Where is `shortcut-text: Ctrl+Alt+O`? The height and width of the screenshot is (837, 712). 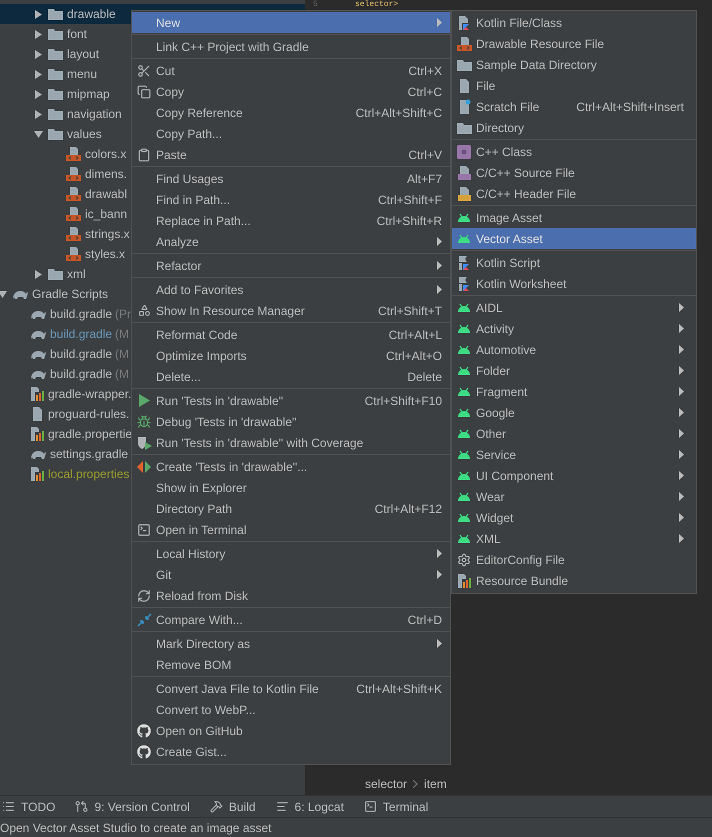 shortcut-text: Ctrl+Alt+O is located at coordinates (414, 356).